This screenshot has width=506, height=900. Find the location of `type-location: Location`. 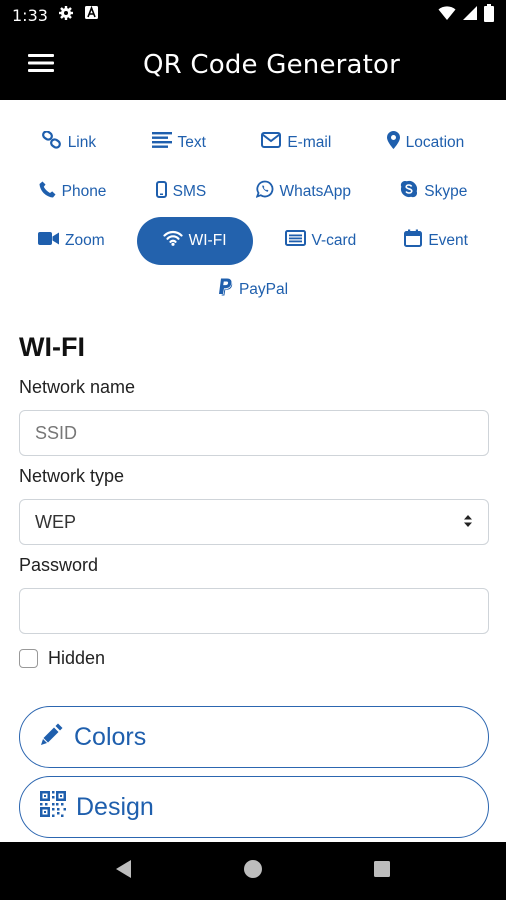

type-location: Location is located at coordinates (426, 143).